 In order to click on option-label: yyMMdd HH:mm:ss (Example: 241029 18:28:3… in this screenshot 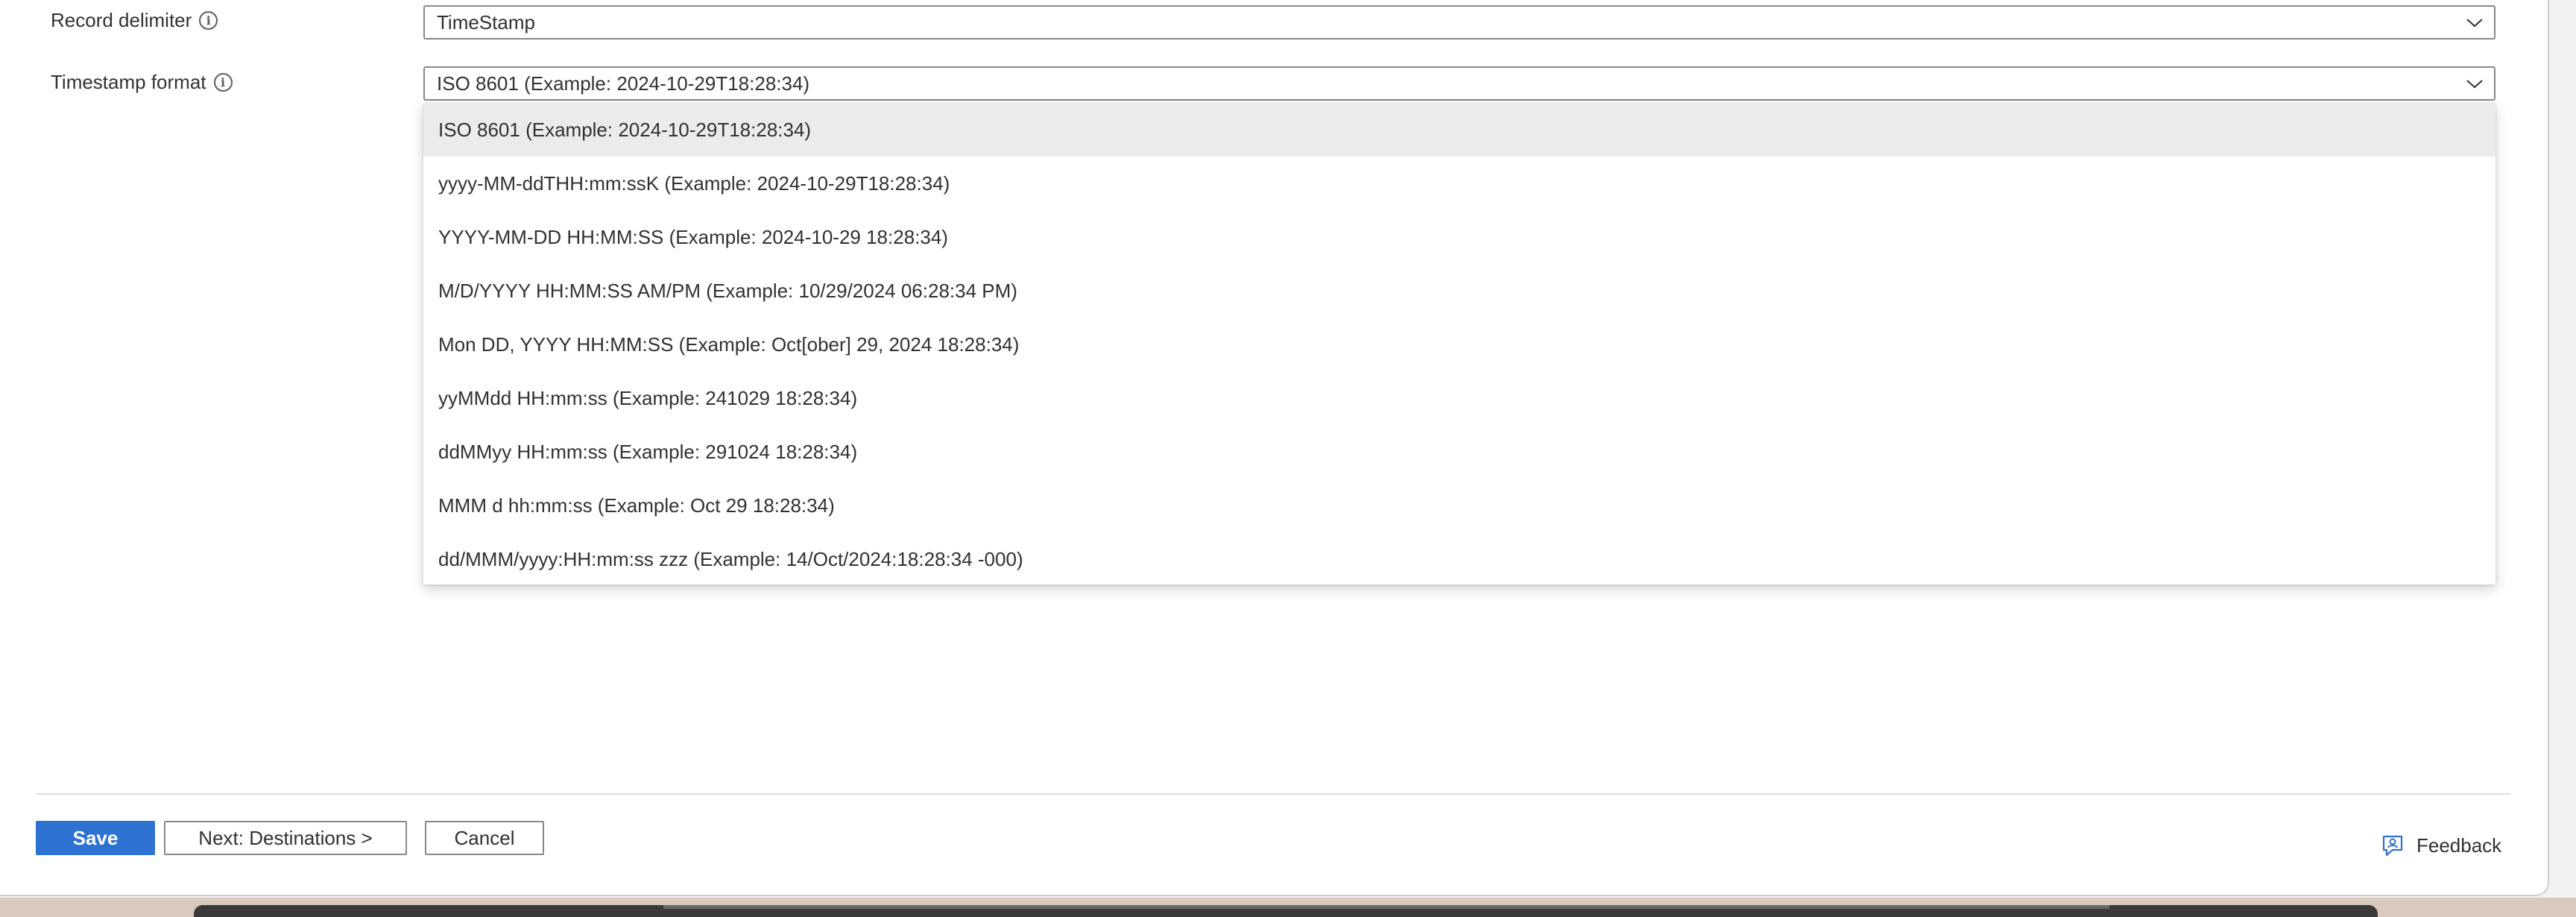, I will do `click(648, 397)`.